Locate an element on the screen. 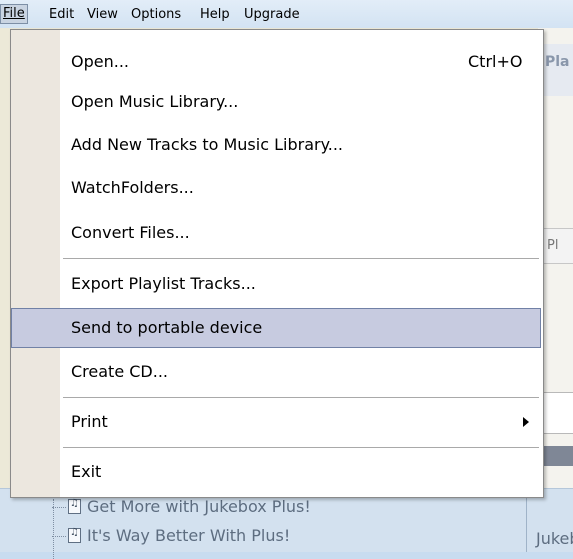 The width and height of the screenshot is (573, 559). menu-item-shortcut: Ctrl+O is located at coordinates (495, 61).